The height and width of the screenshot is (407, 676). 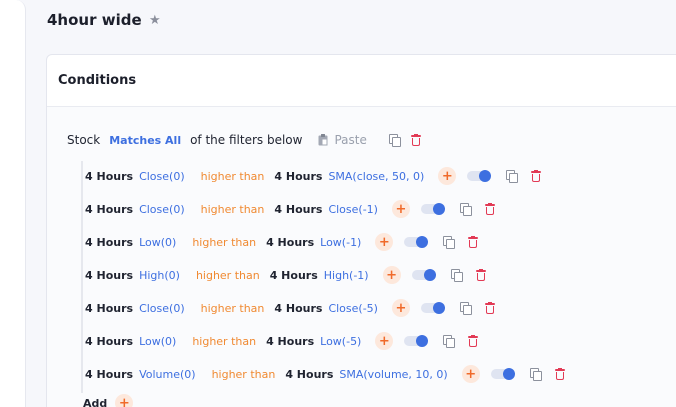 What do you see at coordinates (145, 140) in the screenshot?
I see `match-mode-selector: Matches All` at bounding box center [145, 140].